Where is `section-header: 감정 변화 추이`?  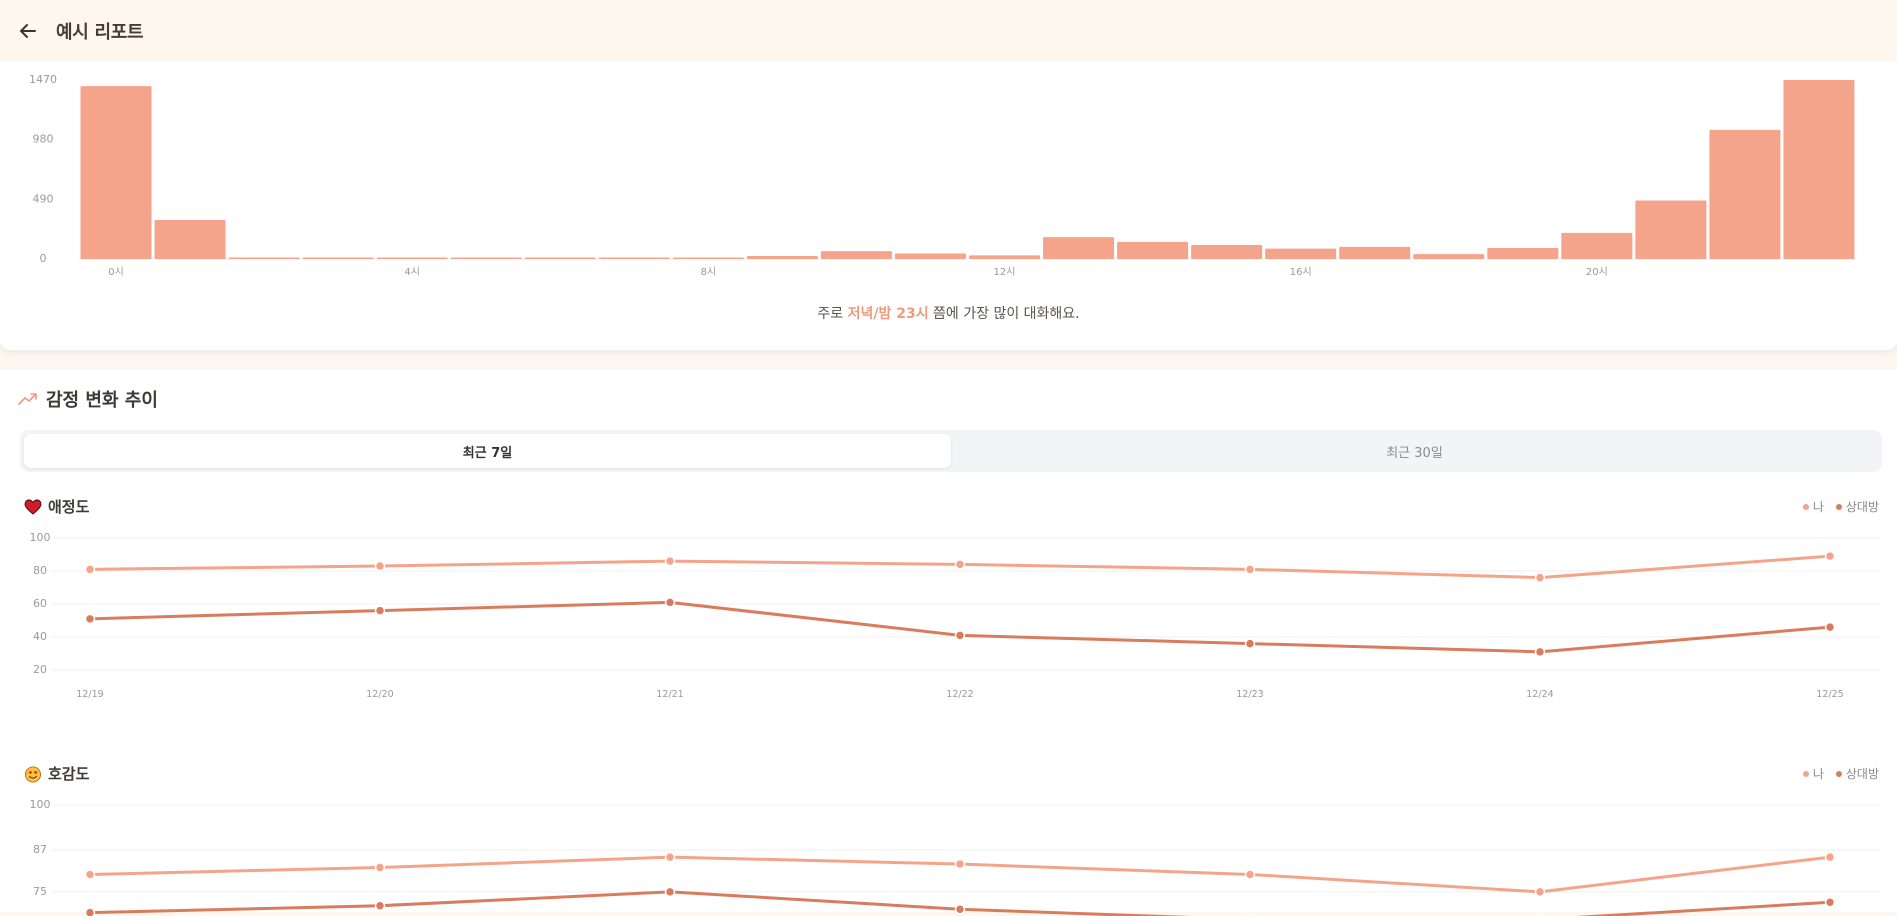
section-header: 감정 변화 추이 is located at coordinates (88, 399).